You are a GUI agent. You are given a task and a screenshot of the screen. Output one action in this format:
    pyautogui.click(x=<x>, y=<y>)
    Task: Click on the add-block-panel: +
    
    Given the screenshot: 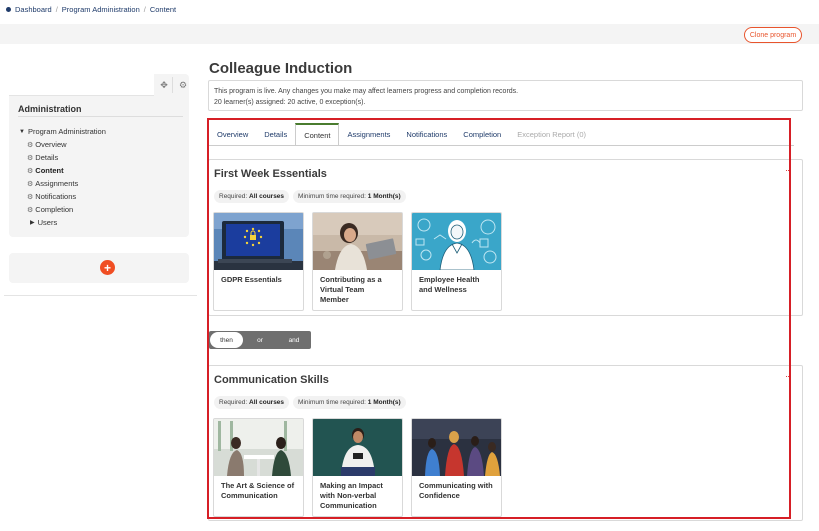 What is the action you would take?
    pyautogui.click(x=99, y=268)
    